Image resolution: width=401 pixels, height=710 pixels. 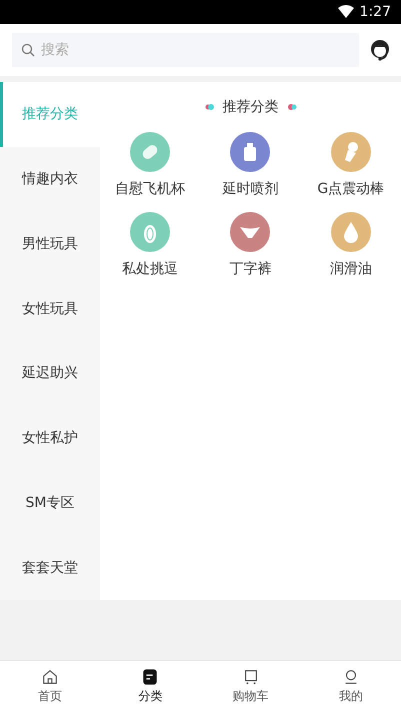 What do you see at coordinates (375, 12) in the screenshot?
I see `status-time: 1:27` at bounding box center [375, 12].